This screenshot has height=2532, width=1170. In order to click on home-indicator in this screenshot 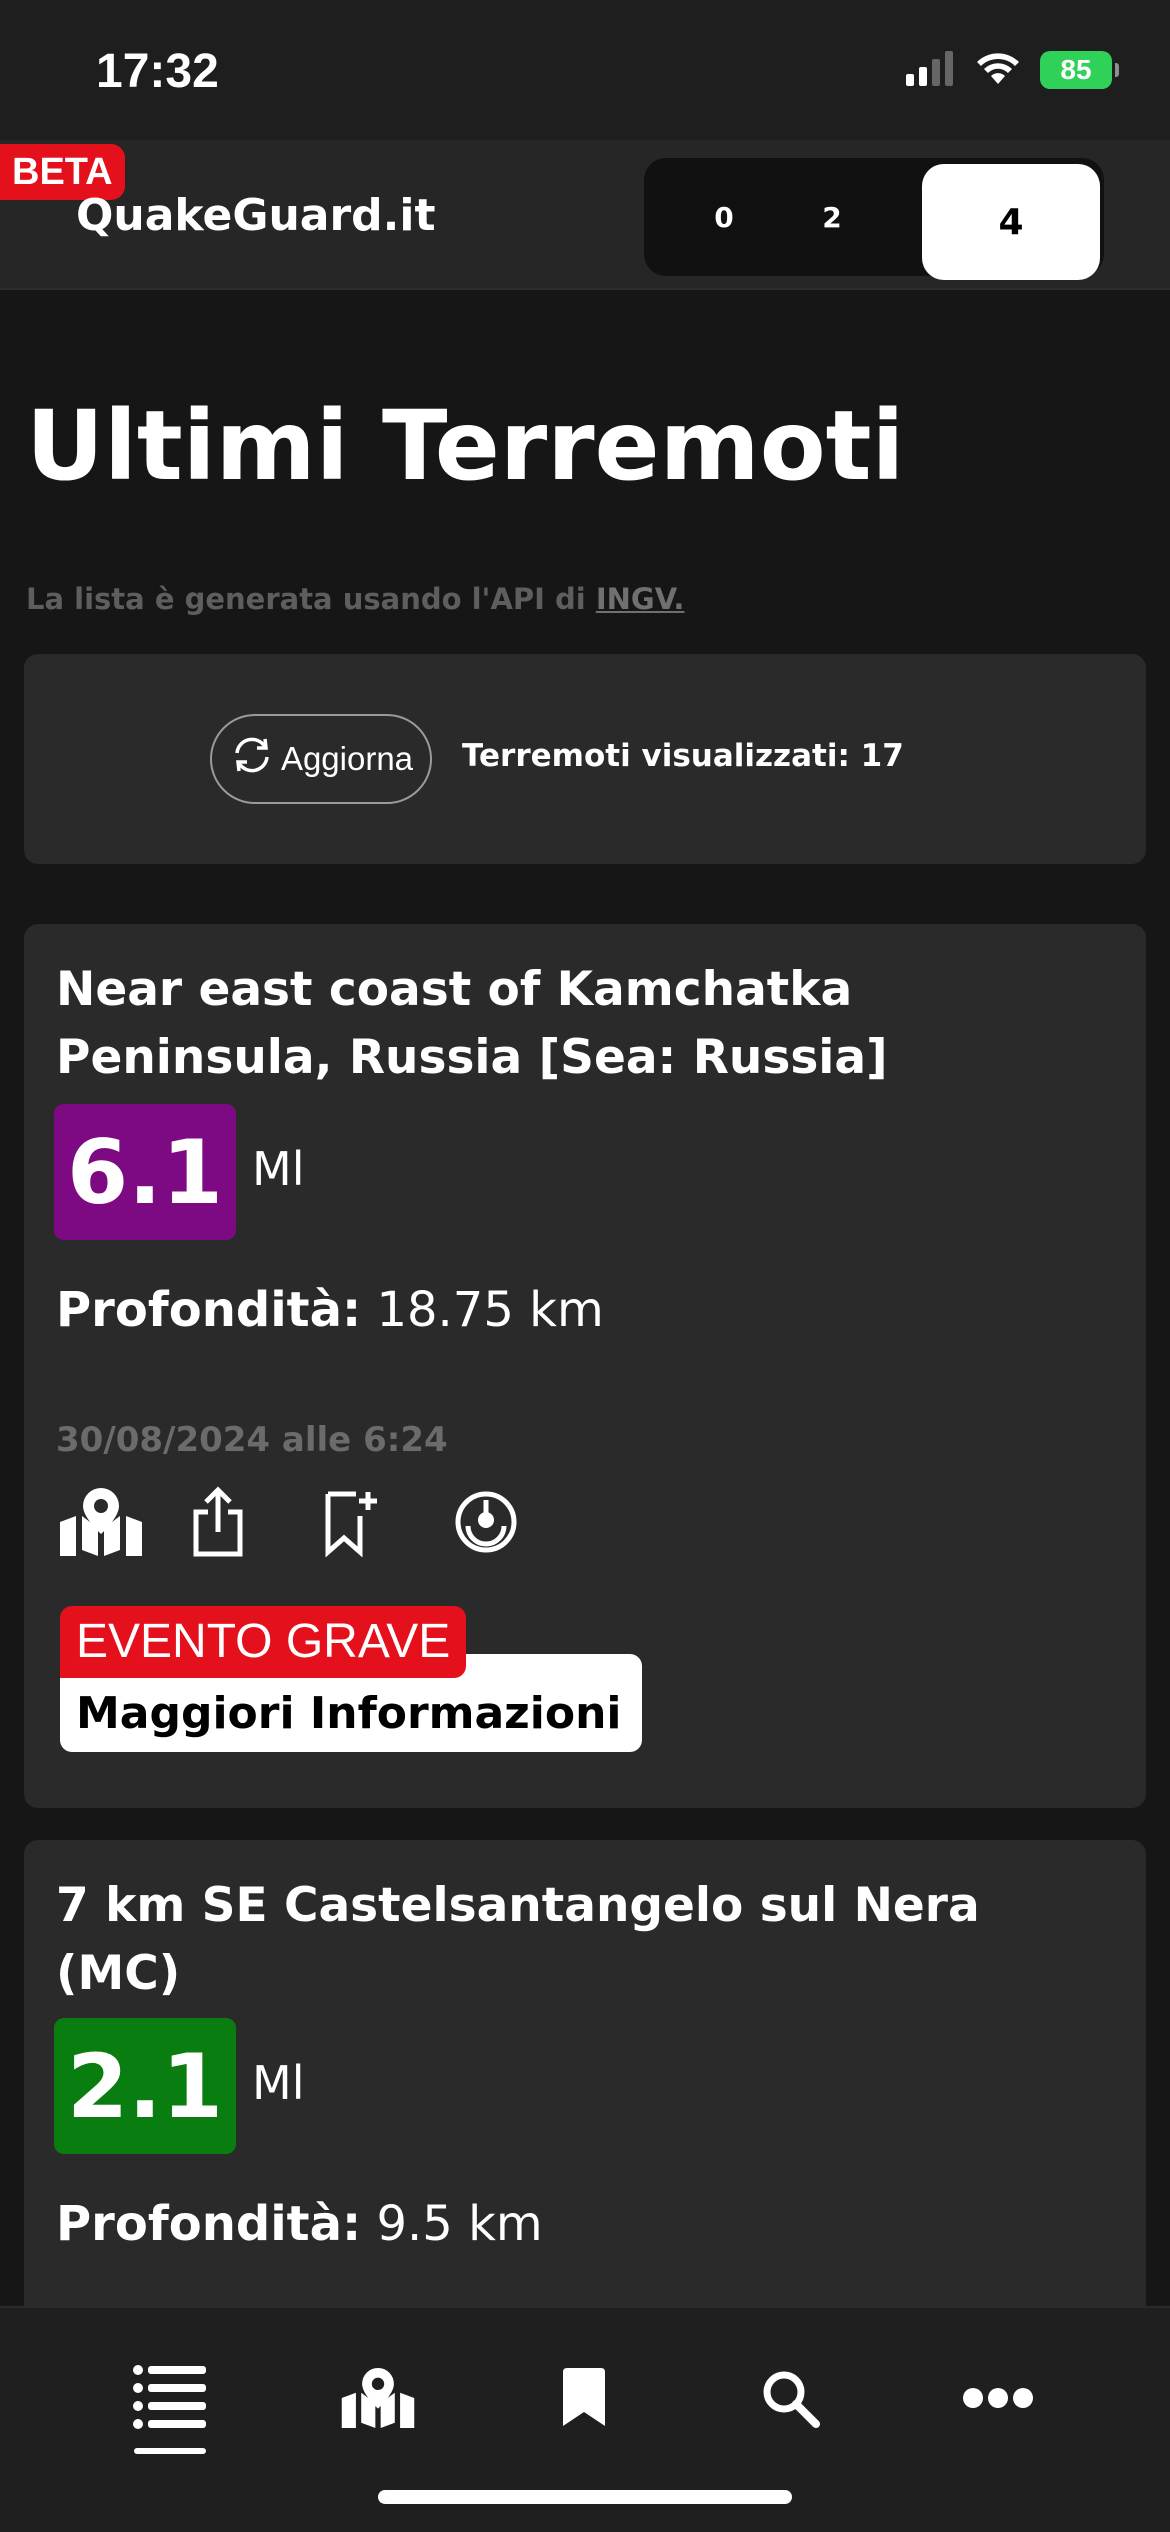, I will do `click(585, 2497)`.